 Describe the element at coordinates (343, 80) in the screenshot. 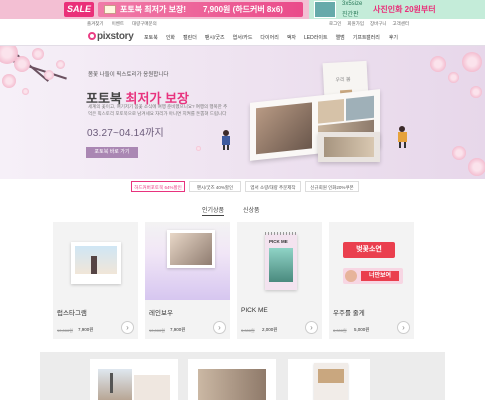

I see `book-cover-label: 우리 봄` at that location.